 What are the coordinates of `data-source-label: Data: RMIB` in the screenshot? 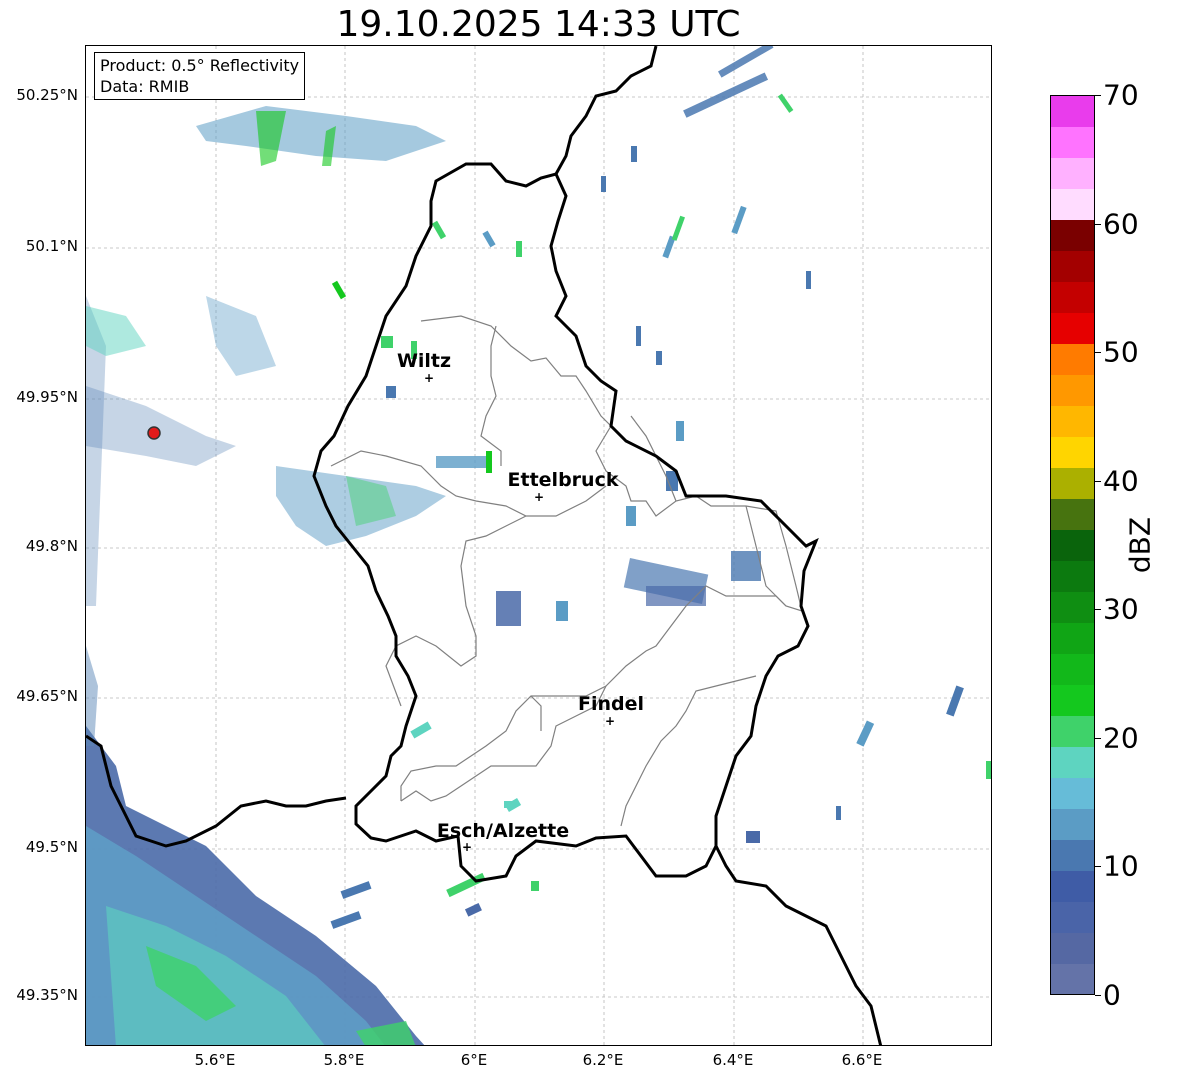 It's located at (145, 86).